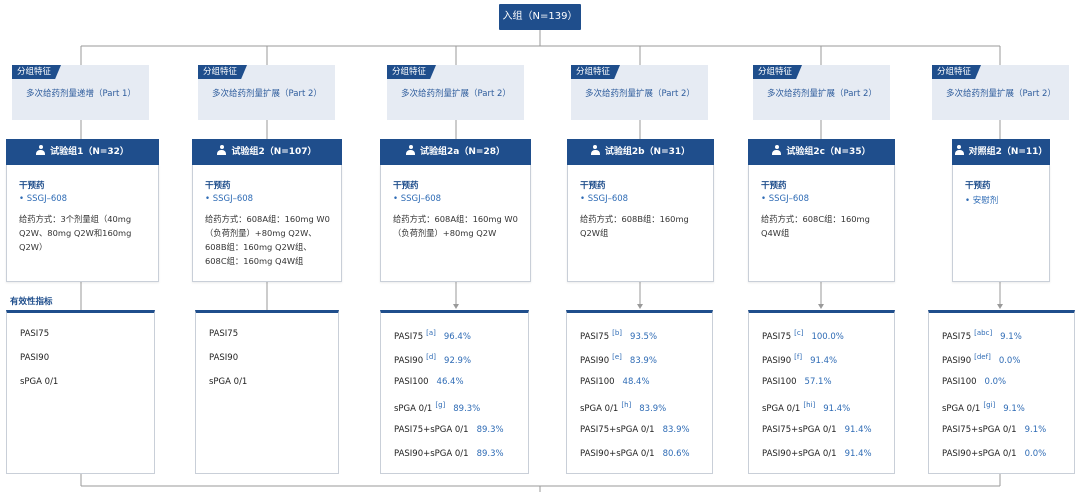 The width and height of the screenshot is (1080, 492). Describe the element at coordinates (982, 357) in the screenshot. I see `metric-footnote: [def]` at that location.